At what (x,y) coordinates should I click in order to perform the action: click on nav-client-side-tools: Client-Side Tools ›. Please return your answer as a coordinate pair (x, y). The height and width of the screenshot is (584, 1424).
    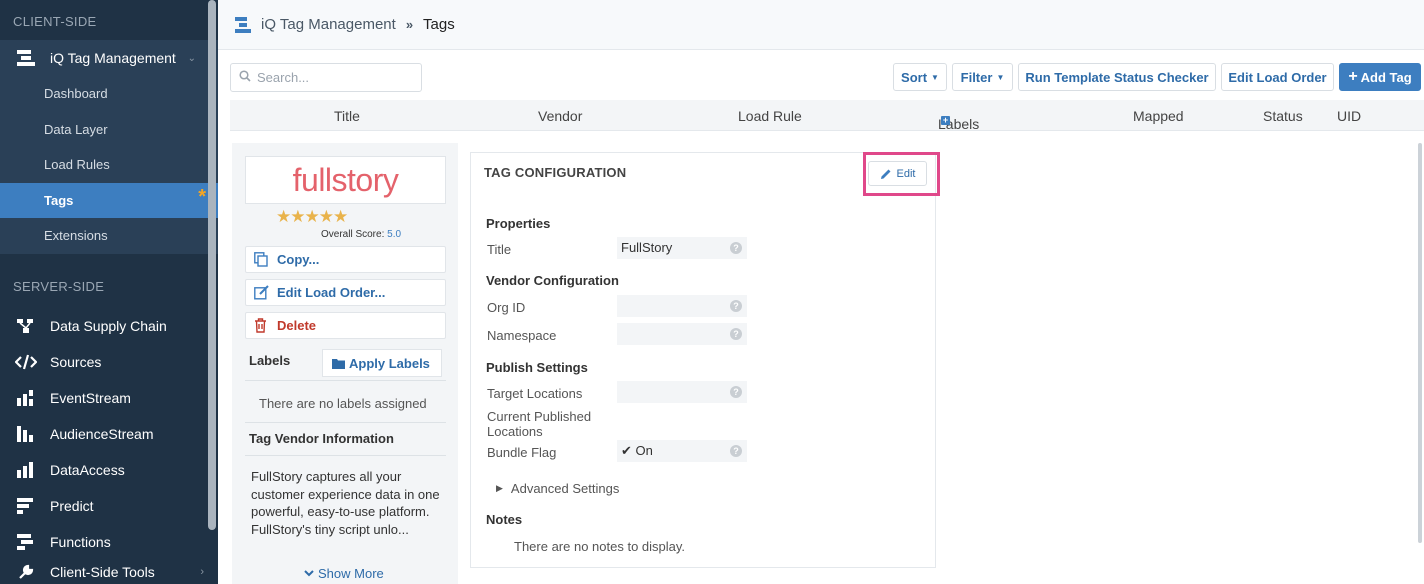
    Looking at the image, I should click on (109, 572).